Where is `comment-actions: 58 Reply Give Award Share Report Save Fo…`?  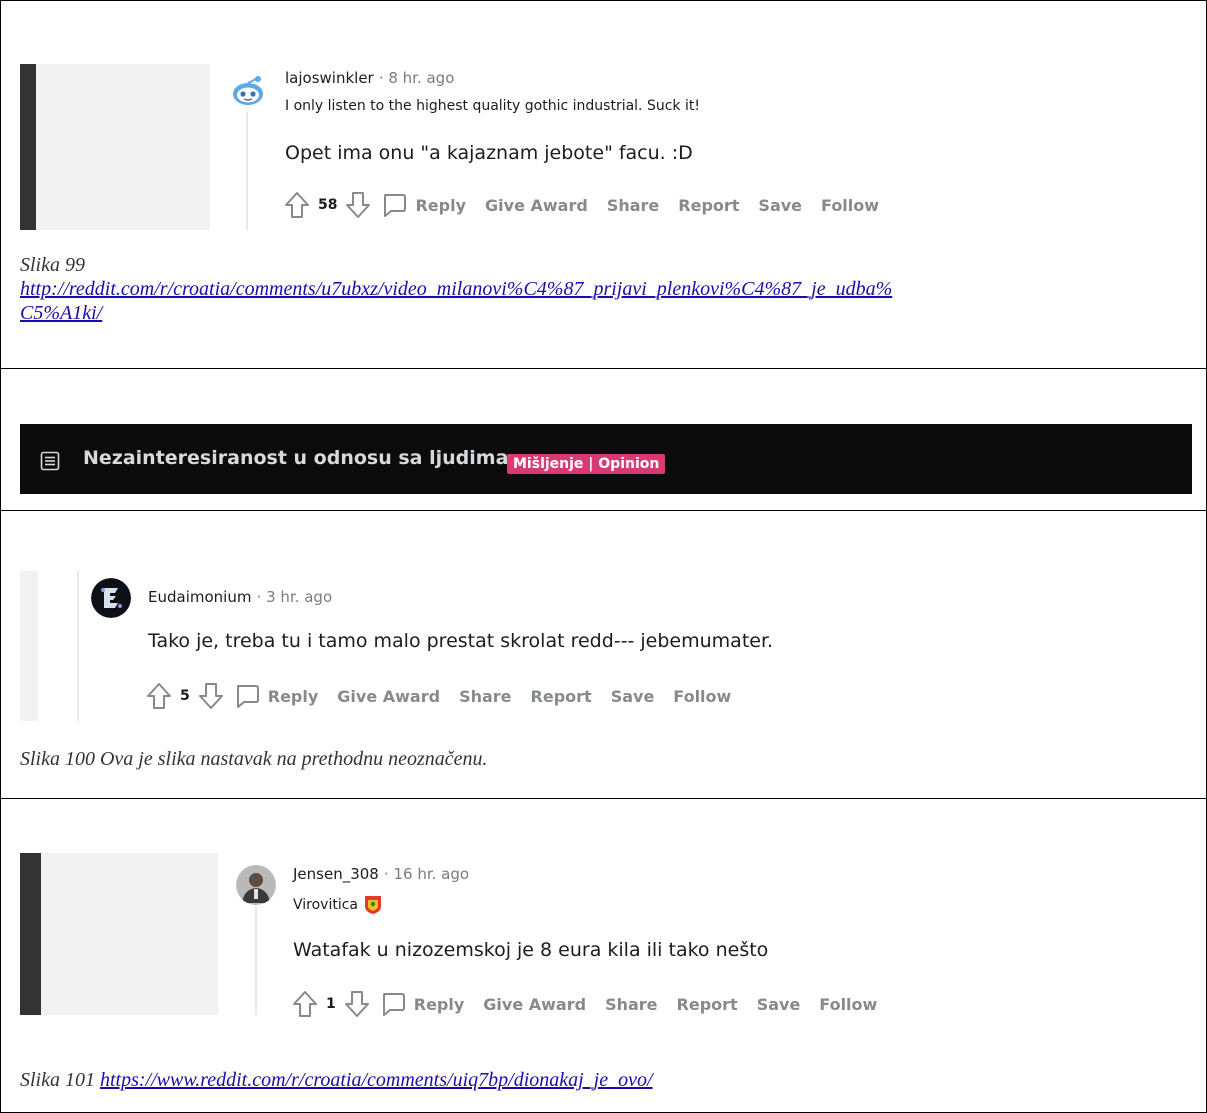 comment-actions: 58 Reply Give Award Share Report Save Fo… is located at coordinates (591, 205).